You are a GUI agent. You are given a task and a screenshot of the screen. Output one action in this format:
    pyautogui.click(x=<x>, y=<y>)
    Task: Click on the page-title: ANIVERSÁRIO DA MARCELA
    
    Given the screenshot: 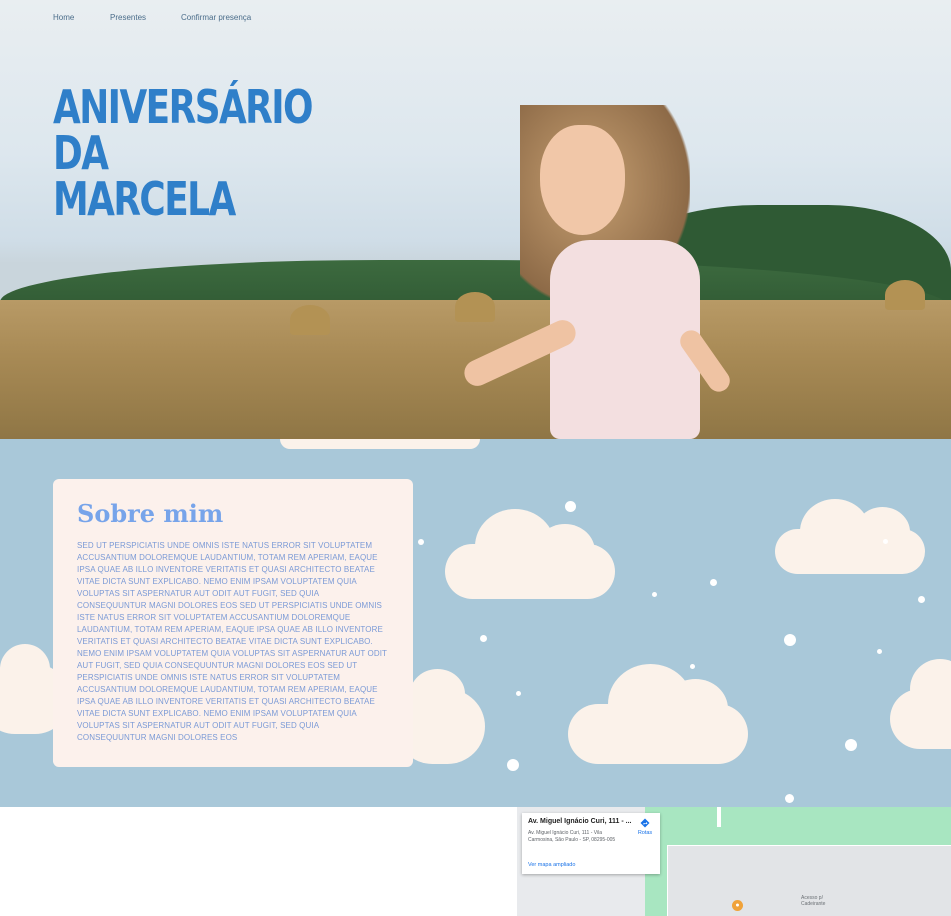 What is the action you would take?
    pyautogui.click(x=183, y=153)
    